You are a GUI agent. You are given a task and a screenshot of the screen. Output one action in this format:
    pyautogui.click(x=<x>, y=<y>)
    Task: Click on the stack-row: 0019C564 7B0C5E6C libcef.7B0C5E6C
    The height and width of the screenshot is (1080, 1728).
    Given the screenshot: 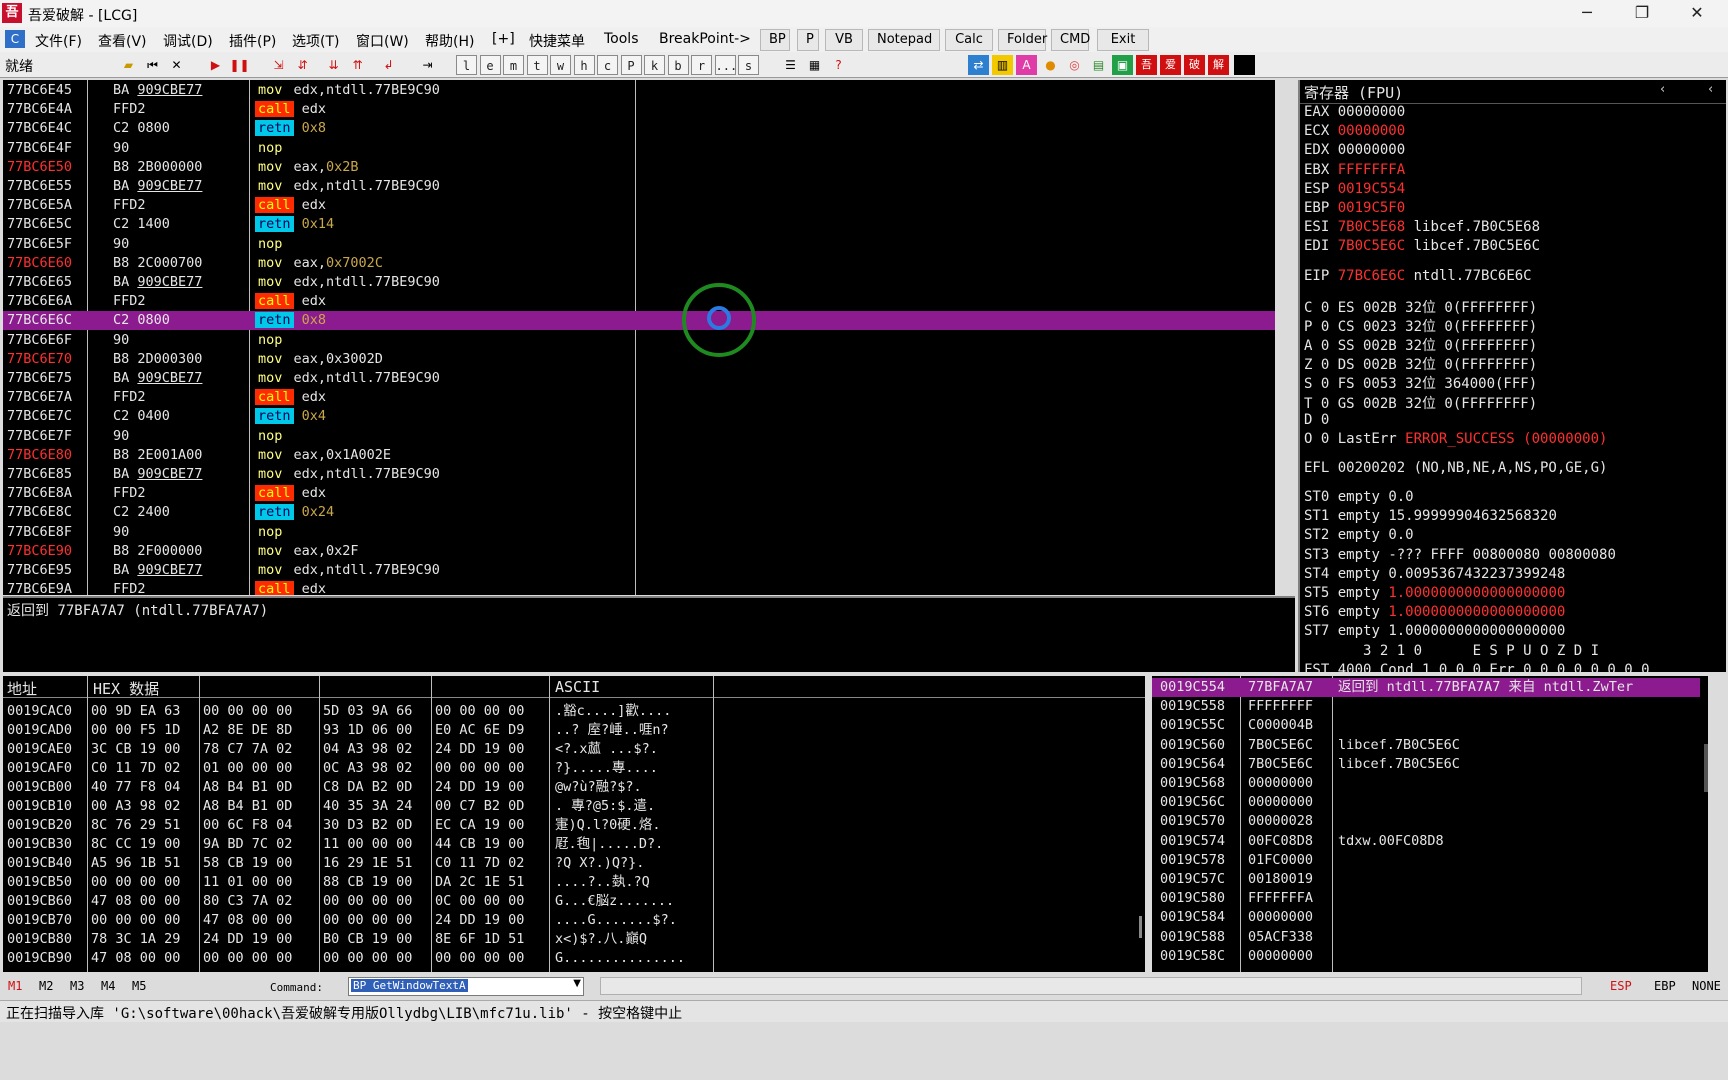 What is the action you would take?
    pyautogui.click(x=1426, y=764)
    